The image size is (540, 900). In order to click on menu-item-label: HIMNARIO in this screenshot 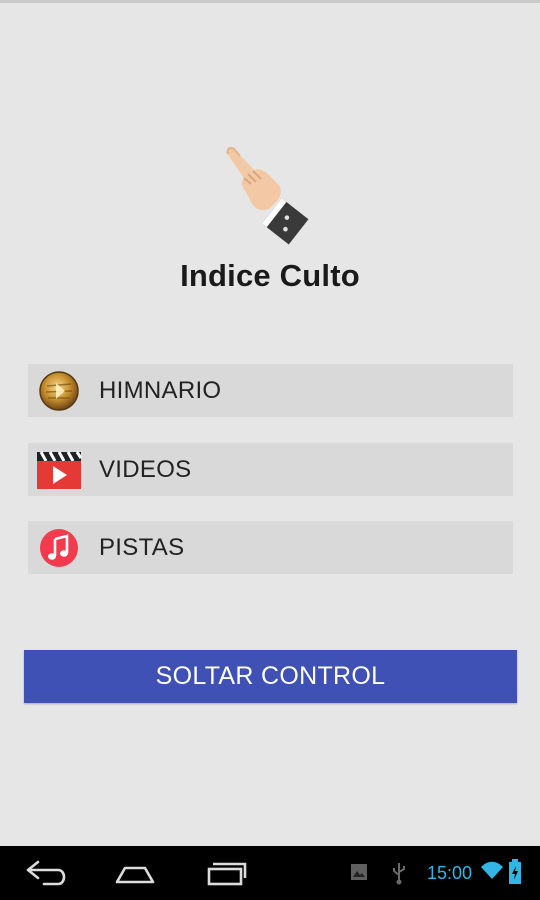, I will do `click(160, 390)`.